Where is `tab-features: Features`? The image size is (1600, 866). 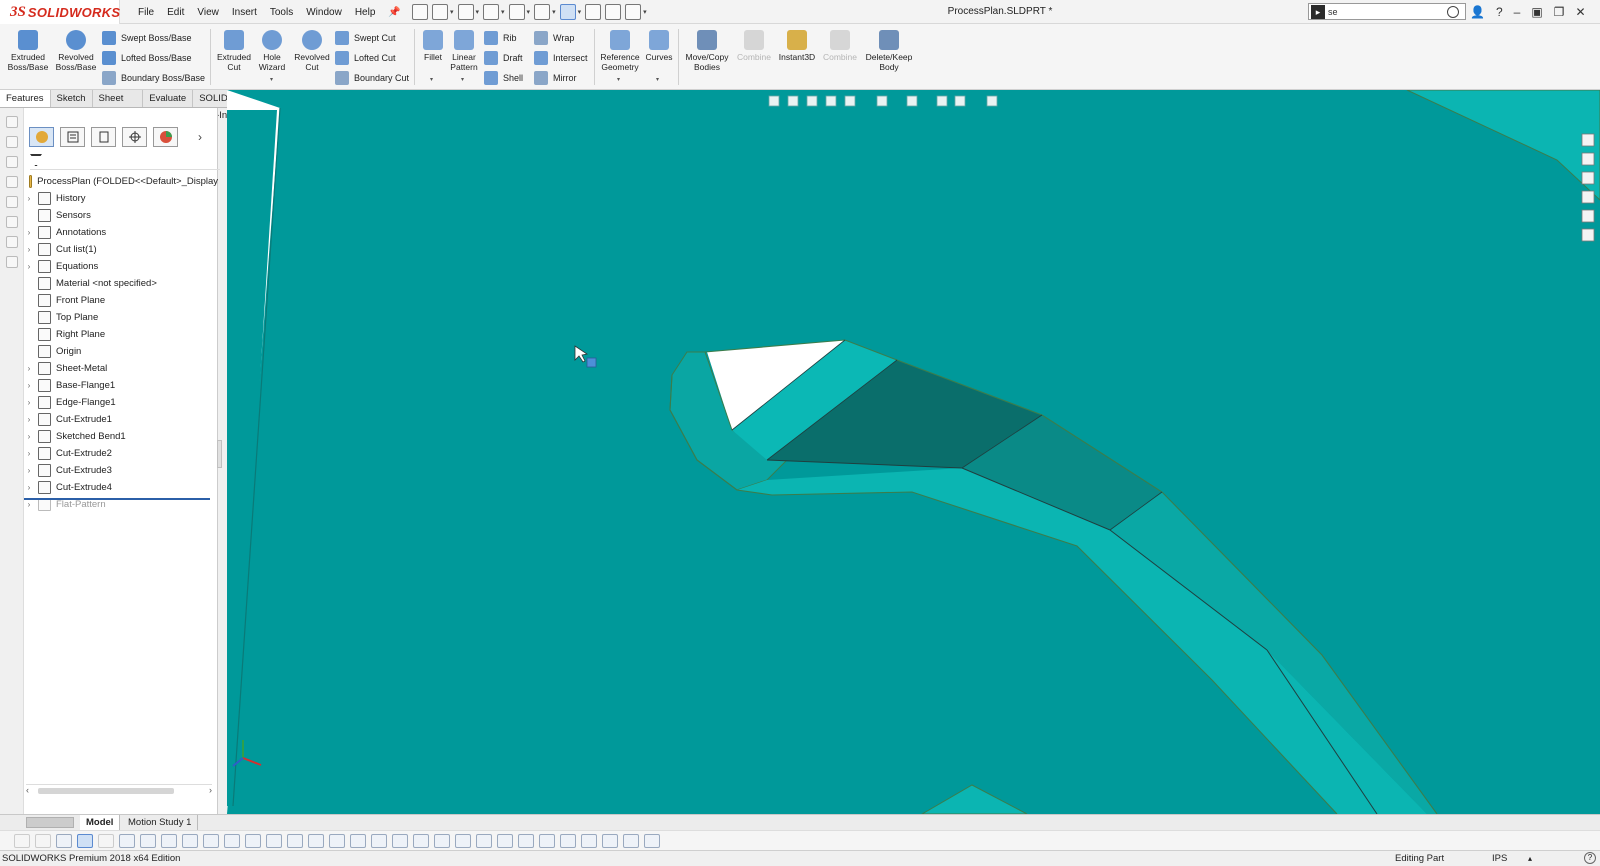
tab-features: Features is located at coordinates (25, 98).